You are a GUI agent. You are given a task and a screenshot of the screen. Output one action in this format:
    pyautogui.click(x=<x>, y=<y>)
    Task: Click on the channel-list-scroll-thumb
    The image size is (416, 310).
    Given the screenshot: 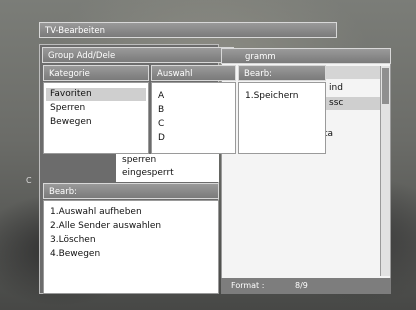 What is the action you would take?
    pyautogui.click(x=385, y=86)
    